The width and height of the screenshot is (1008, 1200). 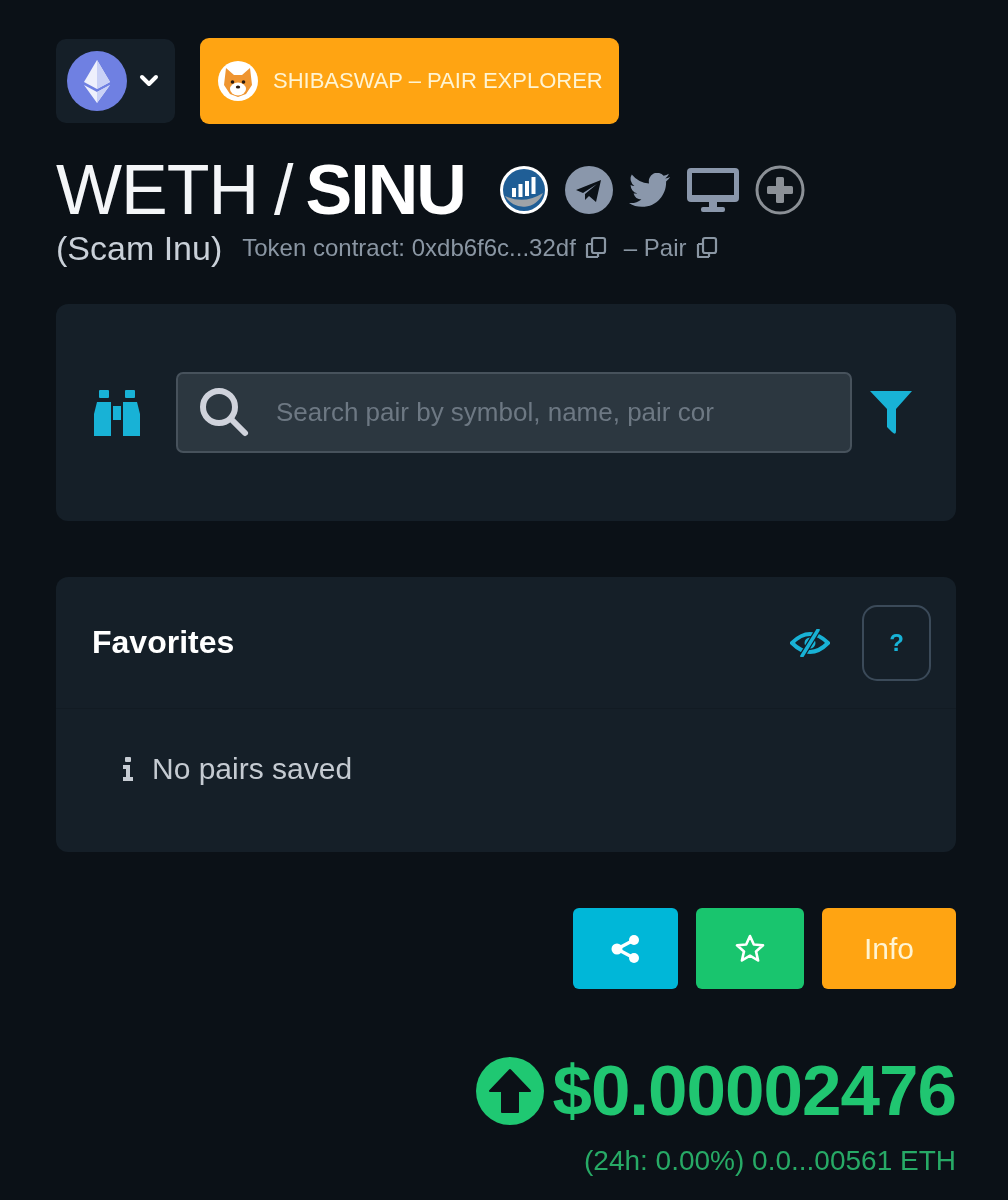 What do you see at coordinates (252, 769) in the screenshot?
I see `empty-message: No pairs saved` at bounding box center [252, 769].